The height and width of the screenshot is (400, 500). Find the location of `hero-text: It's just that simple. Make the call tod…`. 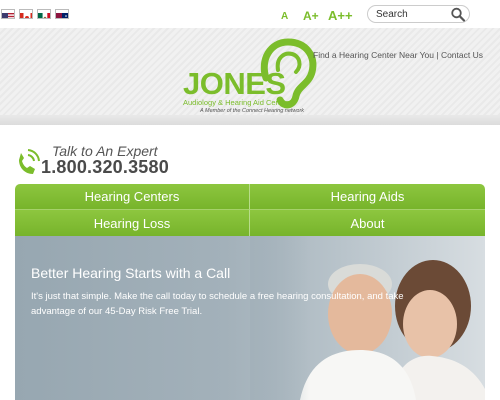

hero-text: It's just that simple. Make the call tod… is located at coordinates (217, 304).